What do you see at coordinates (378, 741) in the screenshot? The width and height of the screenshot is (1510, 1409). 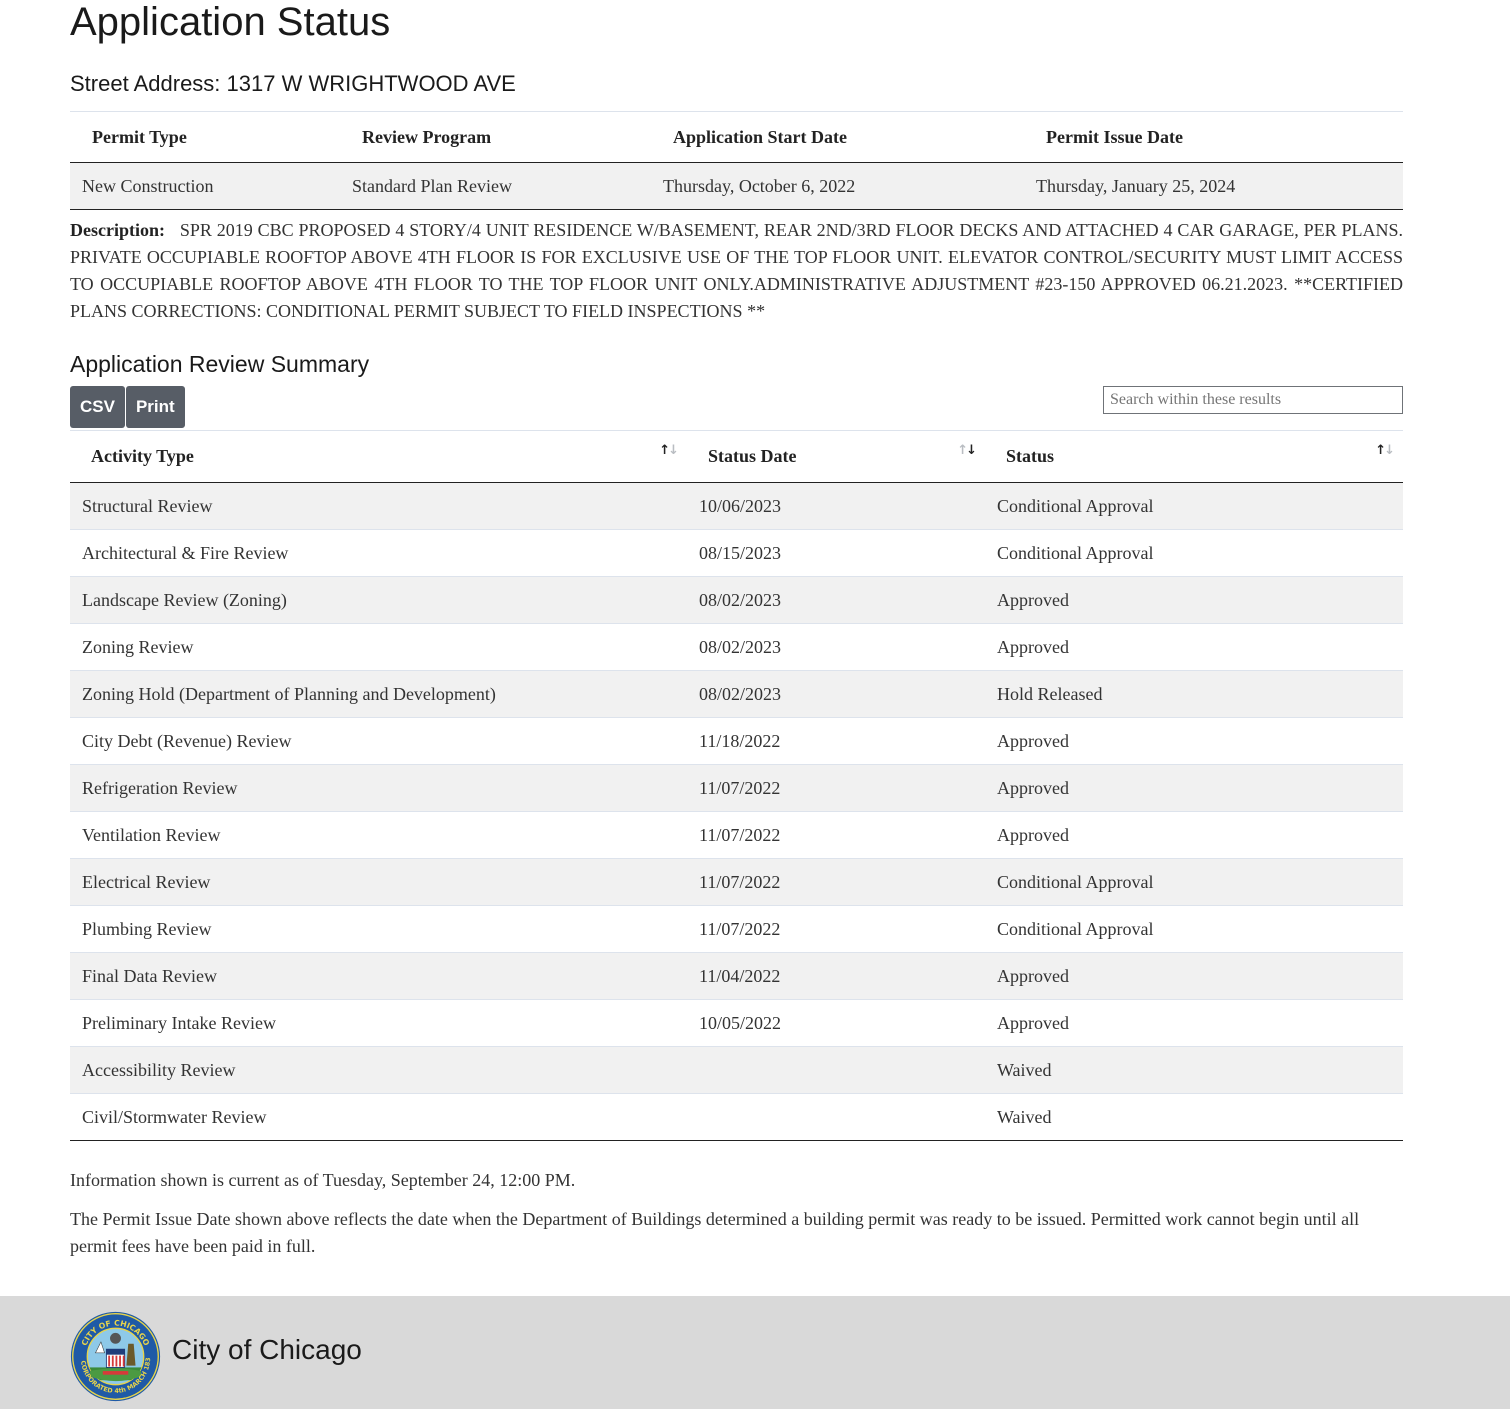 I see `activity-type-cell: City Debt (Revenue) Review` at bounding box center [378, 741].